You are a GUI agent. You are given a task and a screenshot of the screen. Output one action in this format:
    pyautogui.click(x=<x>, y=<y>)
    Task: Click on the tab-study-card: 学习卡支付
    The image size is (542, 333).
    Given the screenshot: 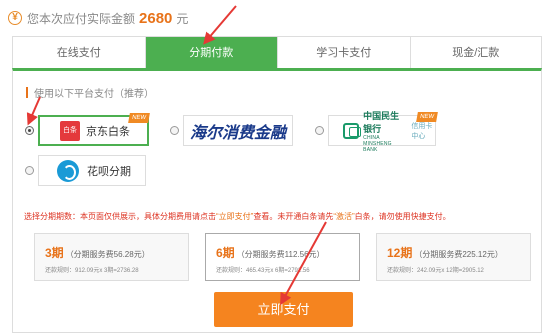 What is the action you would take?
    pyautogui.click(x=344, y=53)
    